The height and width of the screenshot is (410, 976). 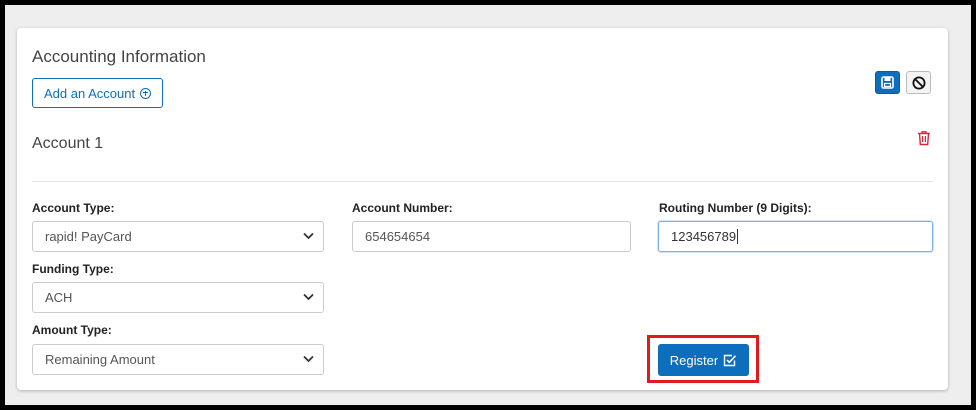 What do you see at coordinates (100, 359) in the screenshot?
I see `amount-type-value: Remaining Amount` at bounding box center [100, 359].